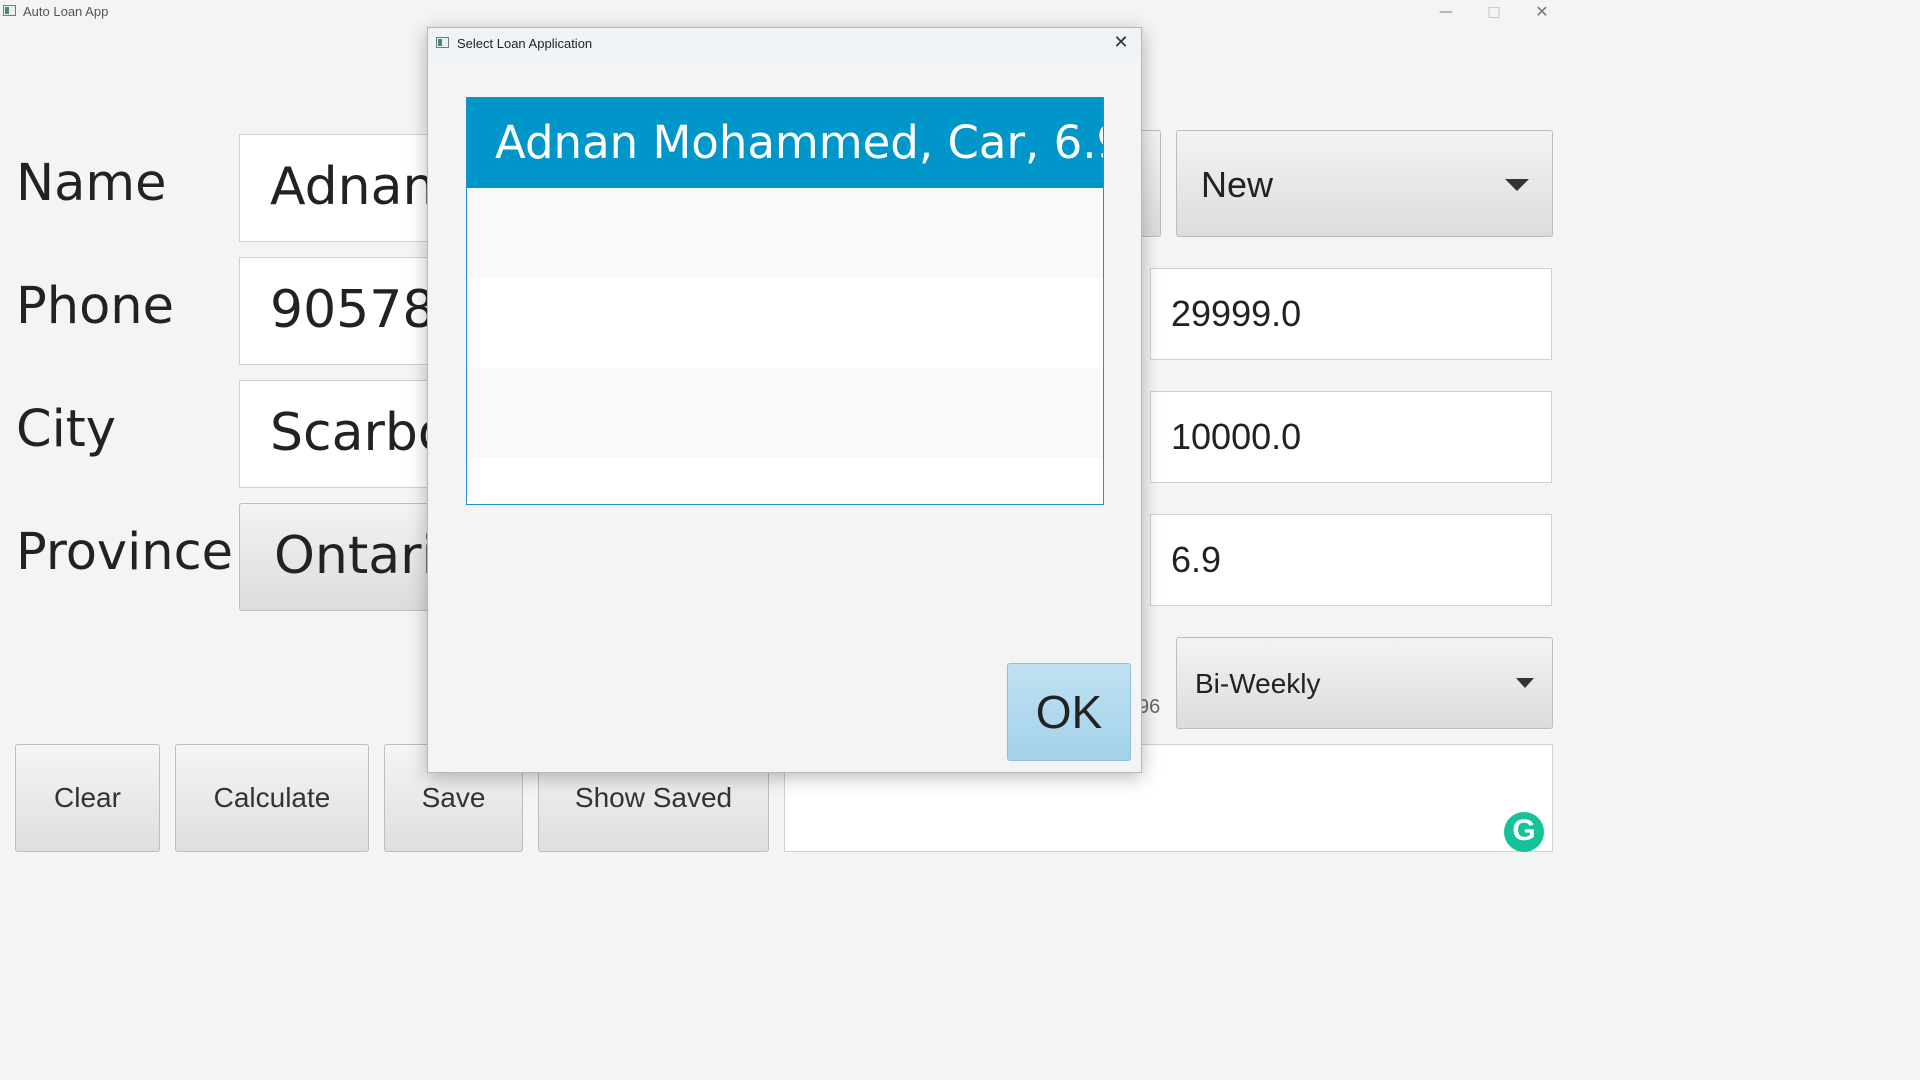 The height and width of the screenshot is (1080, 1920). What do you see at coordinates (784, 43) in the screenshot?
I see `dialog-titlebar: Select Loan Application ✕` at bounding box center [784, 43].